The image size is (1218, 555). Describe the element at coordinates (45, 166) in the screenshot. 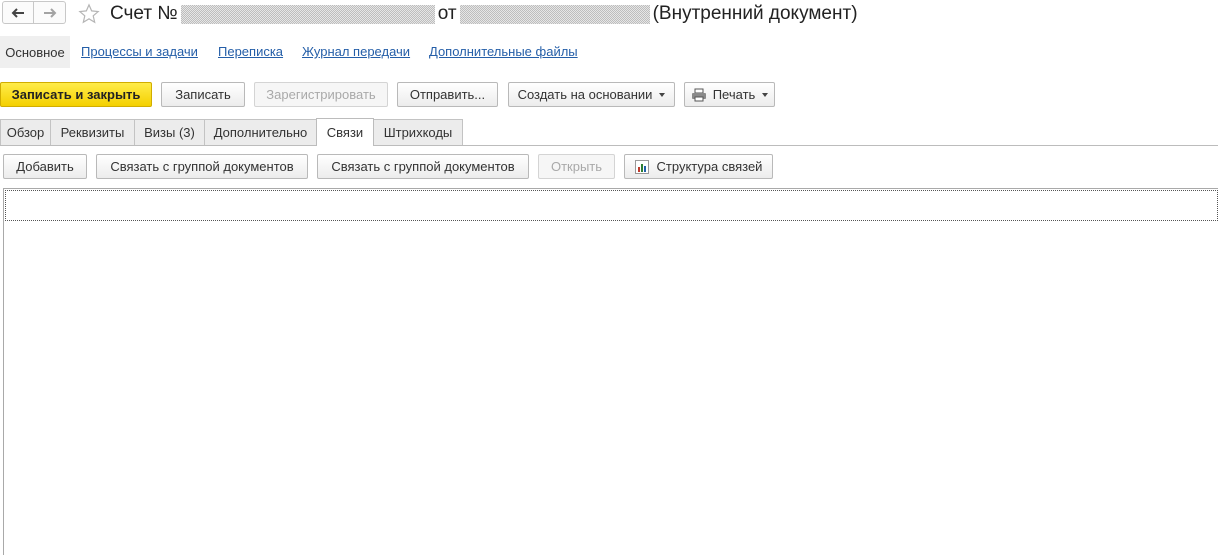

I see `add-button: Добавить` at that location.